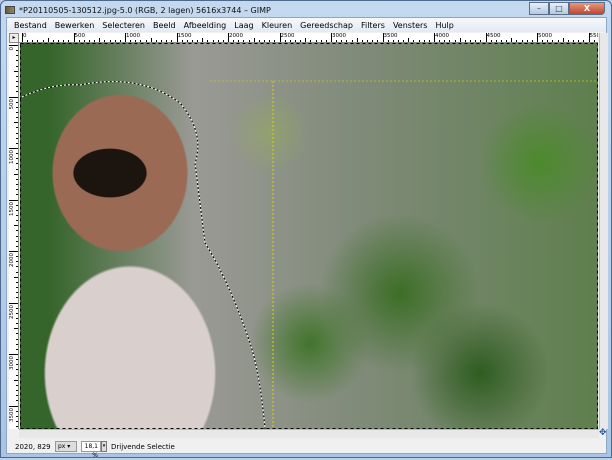 The height and width of the screenshot is (460, 612). Describe the element at coordinates (91, 450) in the screenshot. I see `zoom-input: 18,1 %` at that location.